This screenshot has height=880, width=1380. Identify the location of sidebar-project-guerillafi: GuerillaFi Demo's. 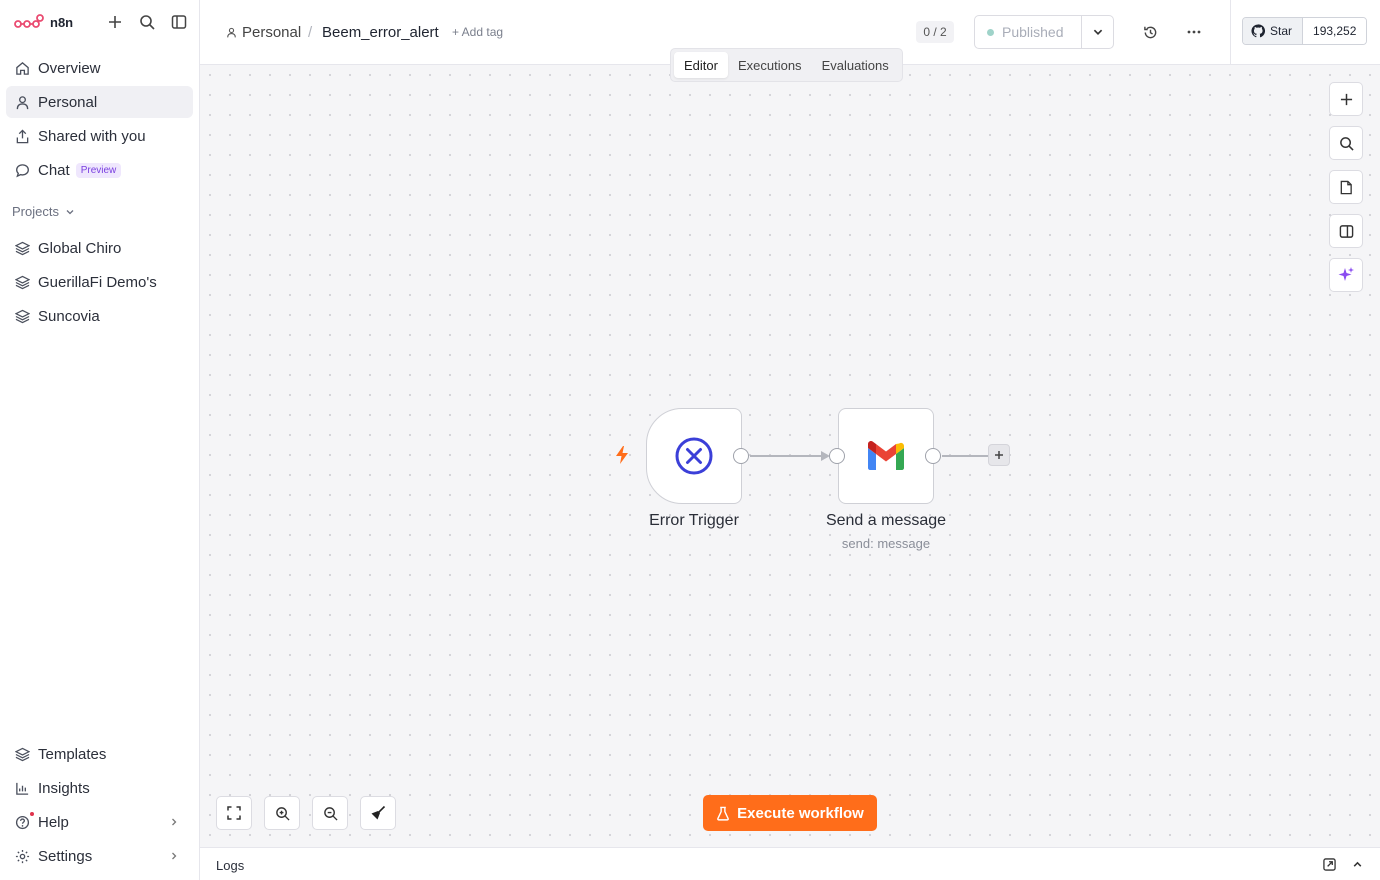
(99, 282).